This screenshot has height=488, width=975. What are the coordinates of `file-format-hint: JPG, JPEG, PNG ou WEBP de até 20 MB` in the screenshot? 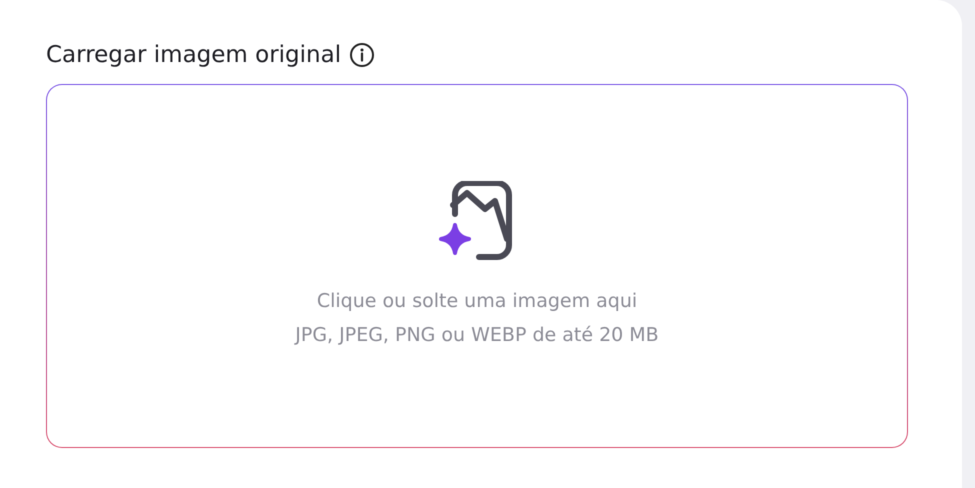 It's located at (477, 335).